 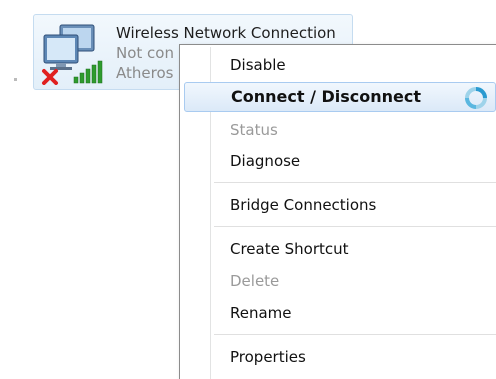 I want to click on menu-item-create-shortcut: Create Shortcut, so click(x=339, y=249).